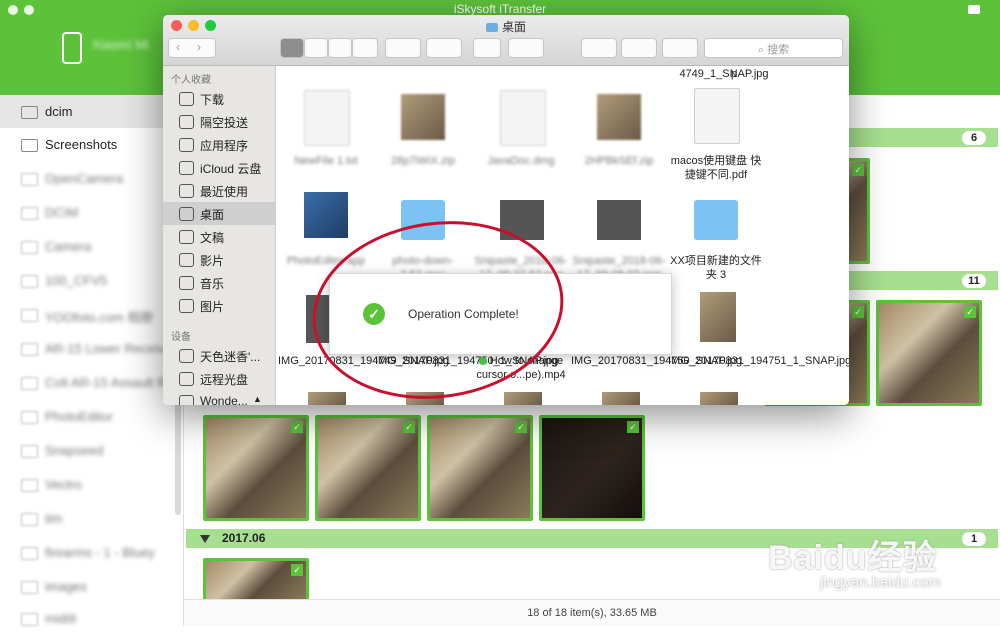  I want to click on sidebar-item: images, so click(91, 586).